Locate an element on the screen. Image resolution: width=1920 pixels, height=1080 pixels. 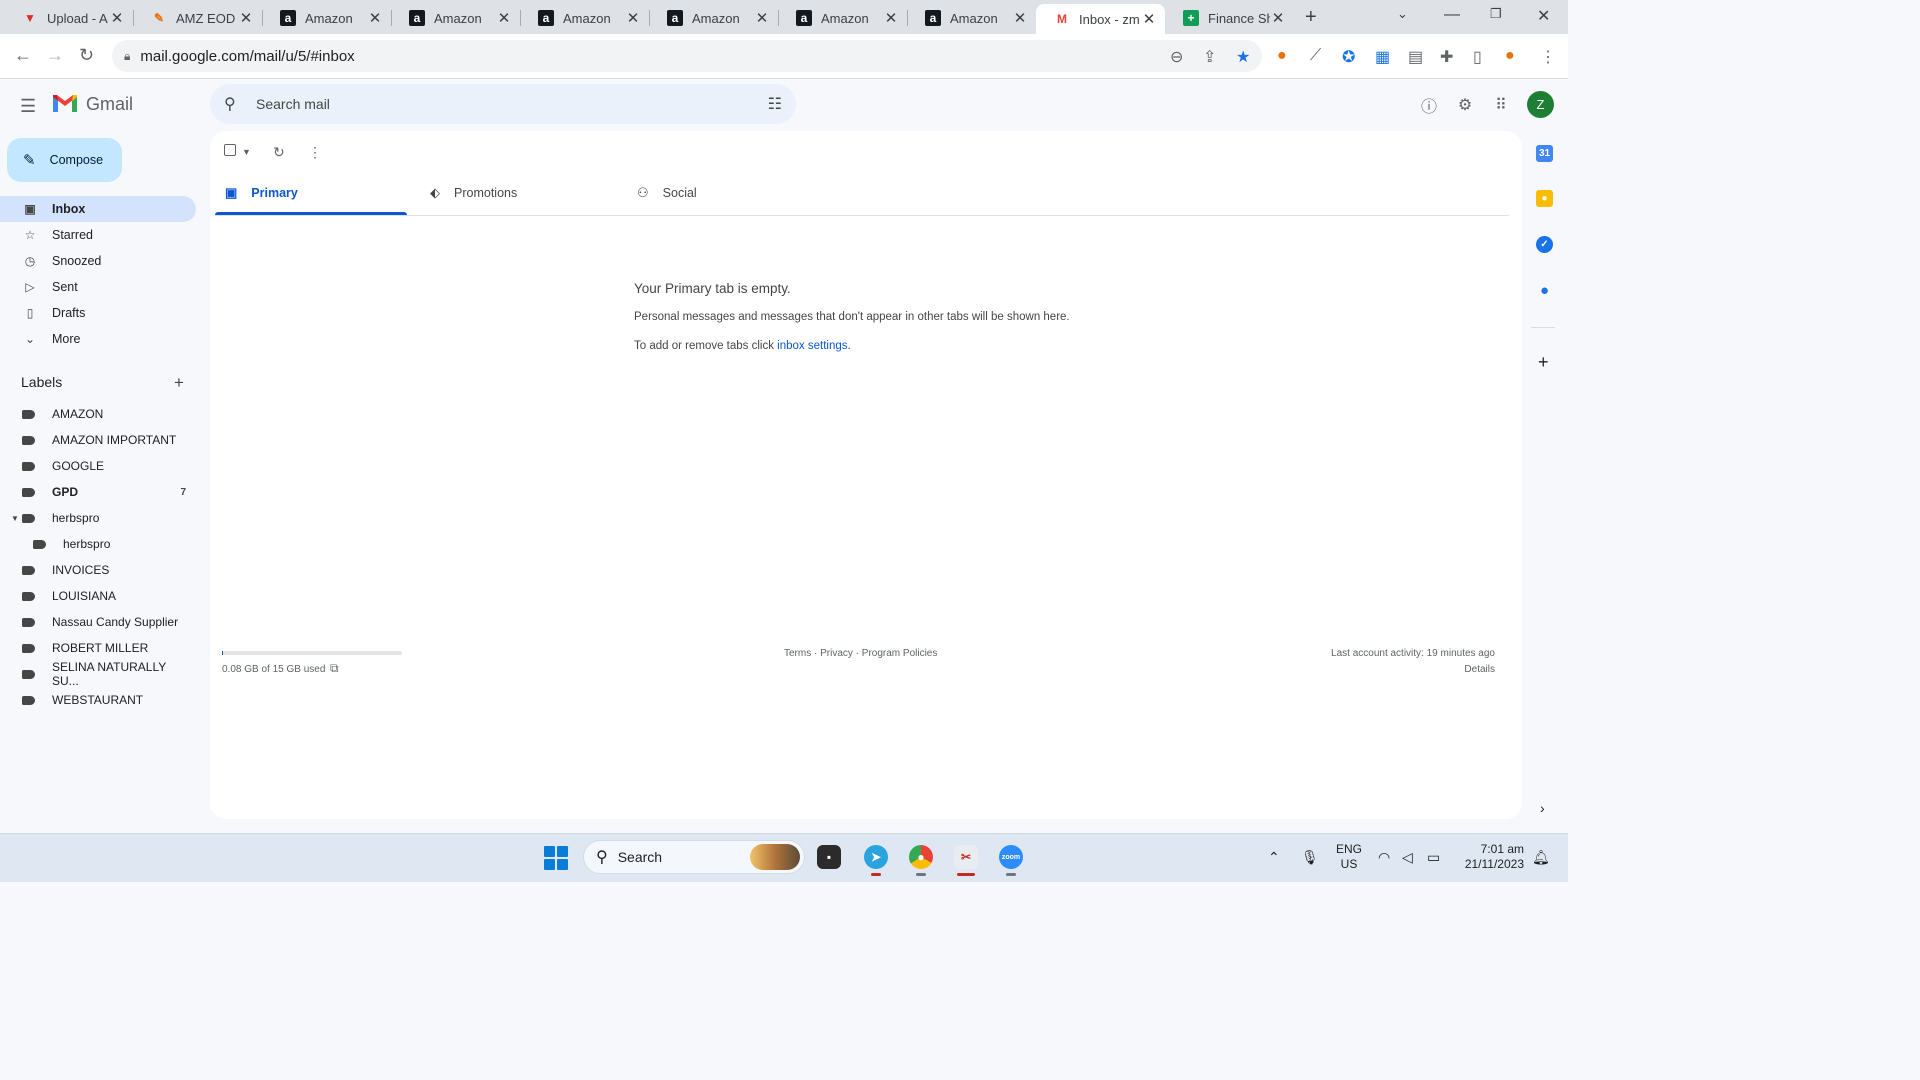
side-panel-icon: ▯ is located at coordinates (1477, 57).